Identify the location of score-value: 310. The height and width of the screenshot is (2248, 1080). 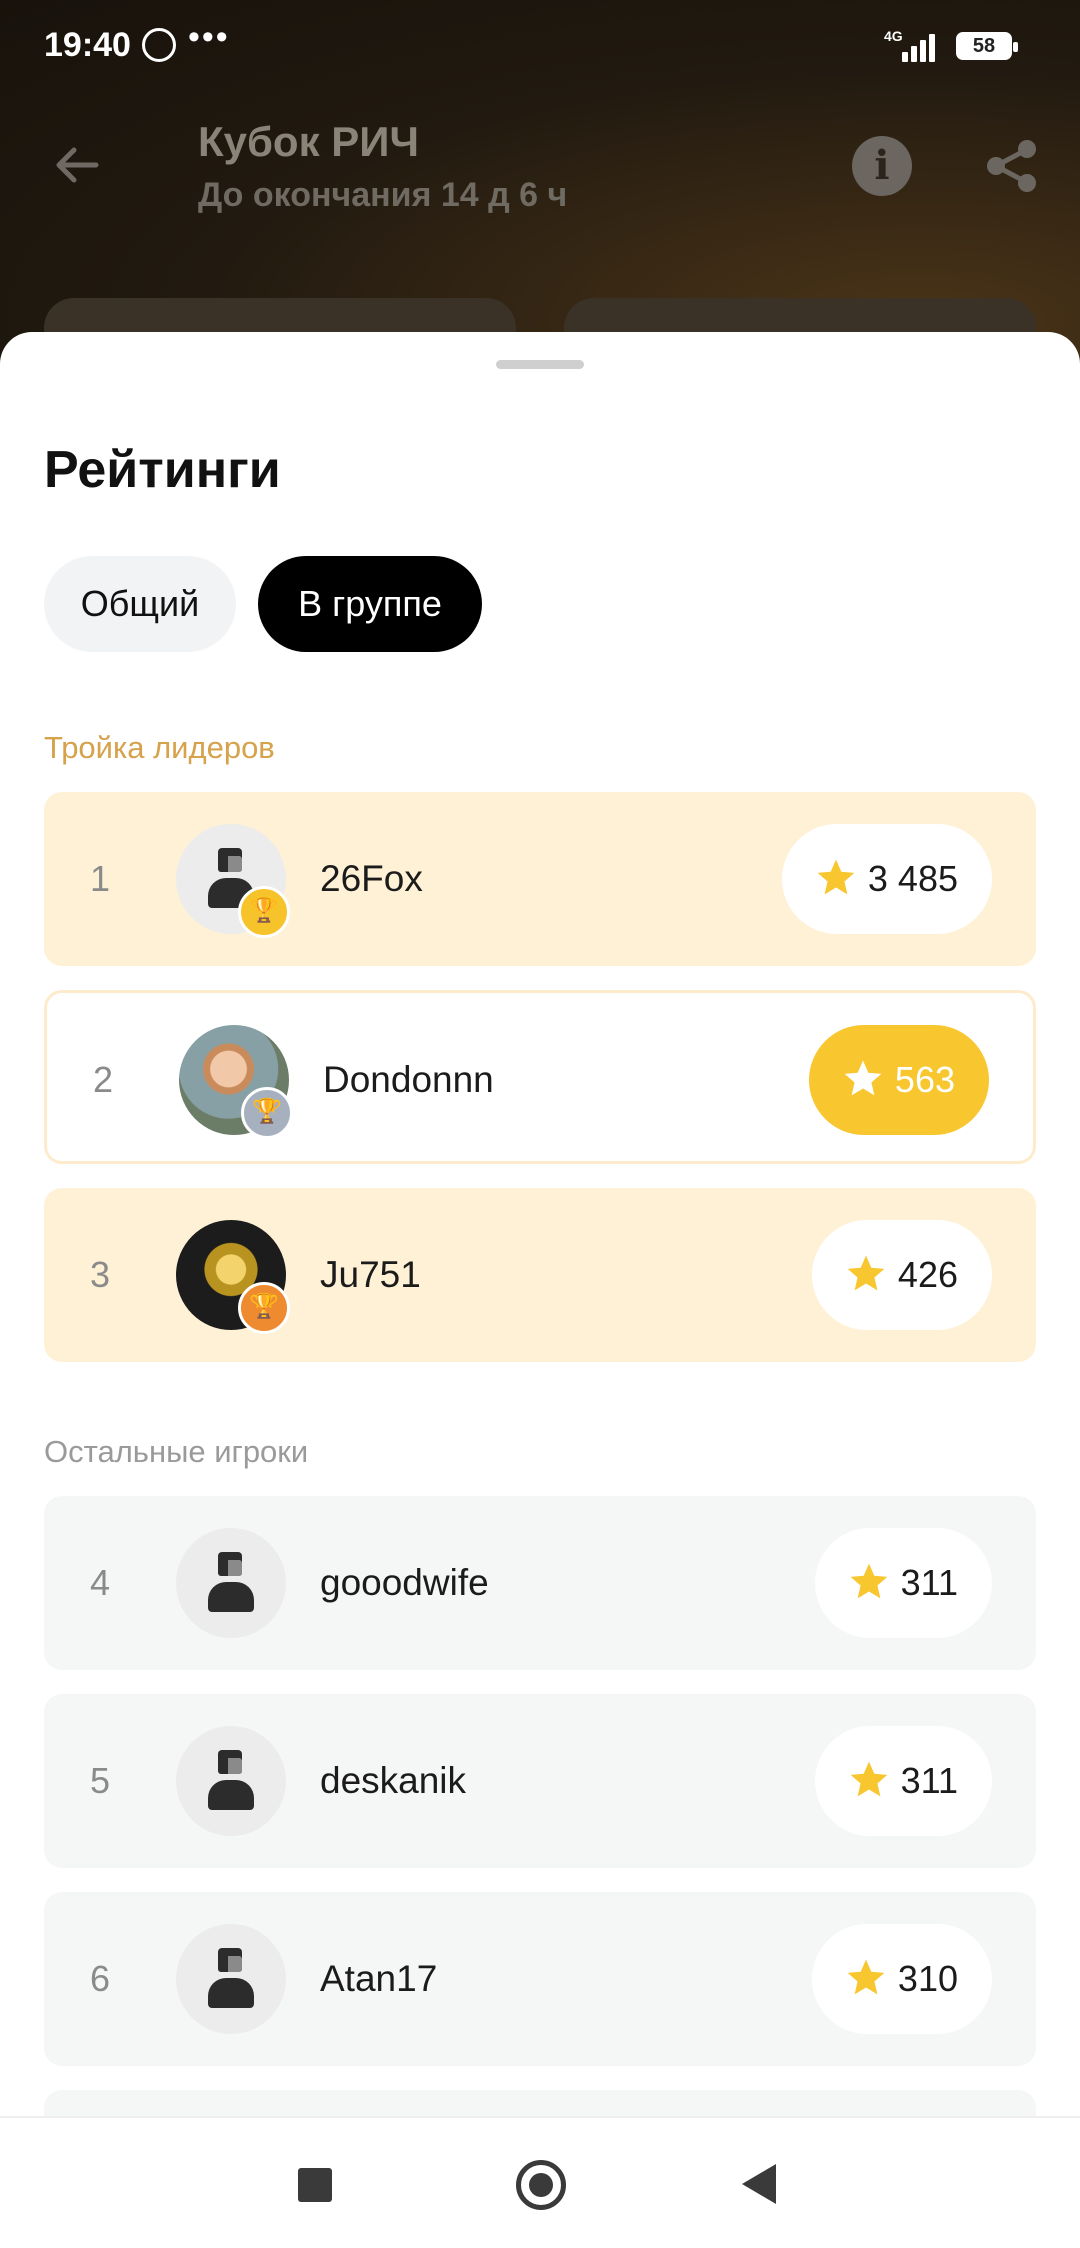
(927, 1978).